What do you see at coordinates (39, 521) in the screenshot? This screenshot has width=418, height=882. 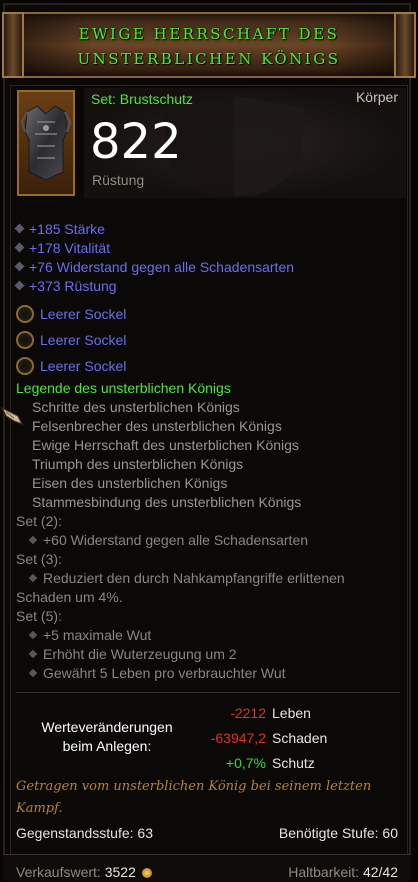 I see `set-bonus-2-label: Set (2):` at bounding box center [39, 521].